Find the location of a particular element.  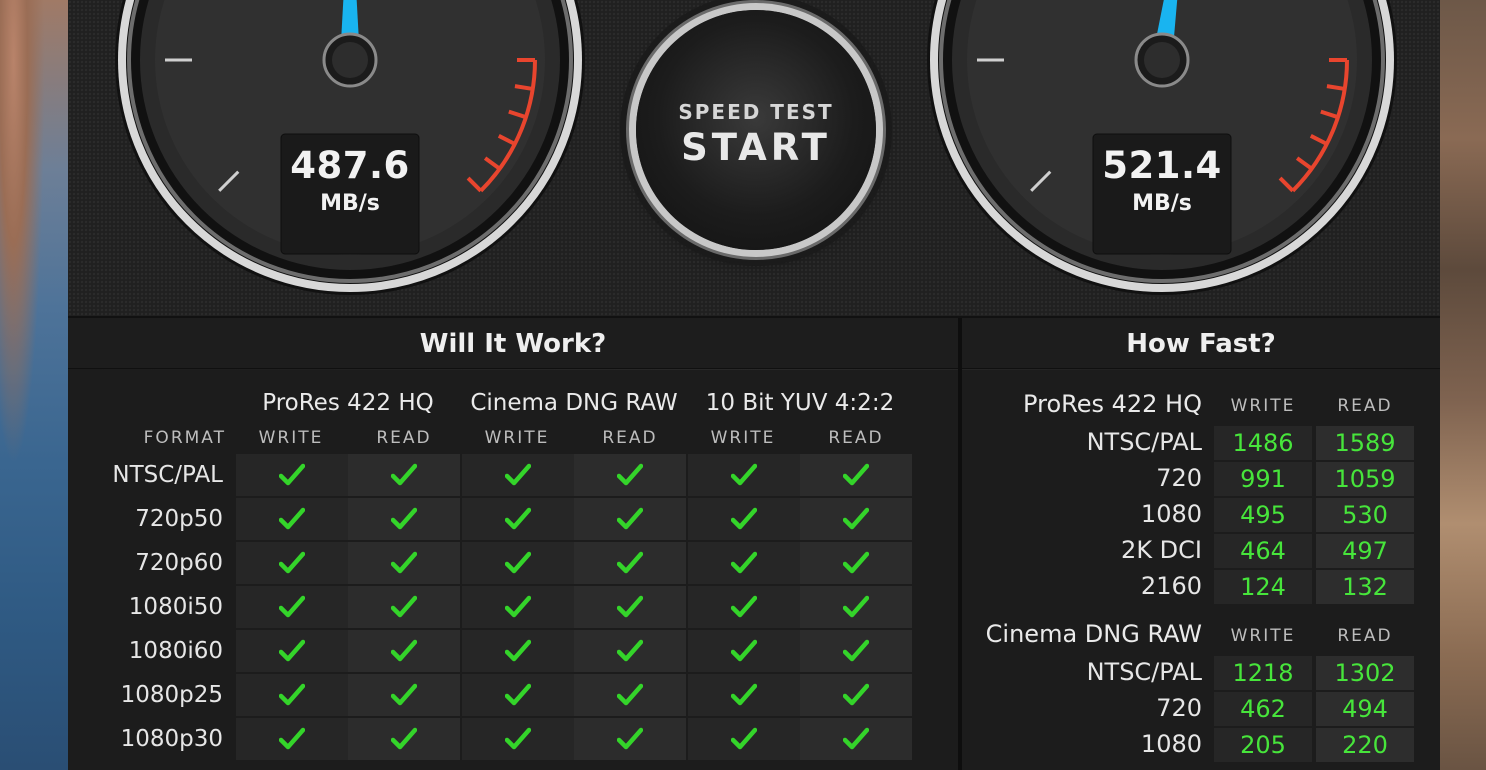

write-readout: 487.6 MB/s is located at coordinates (350, 194).